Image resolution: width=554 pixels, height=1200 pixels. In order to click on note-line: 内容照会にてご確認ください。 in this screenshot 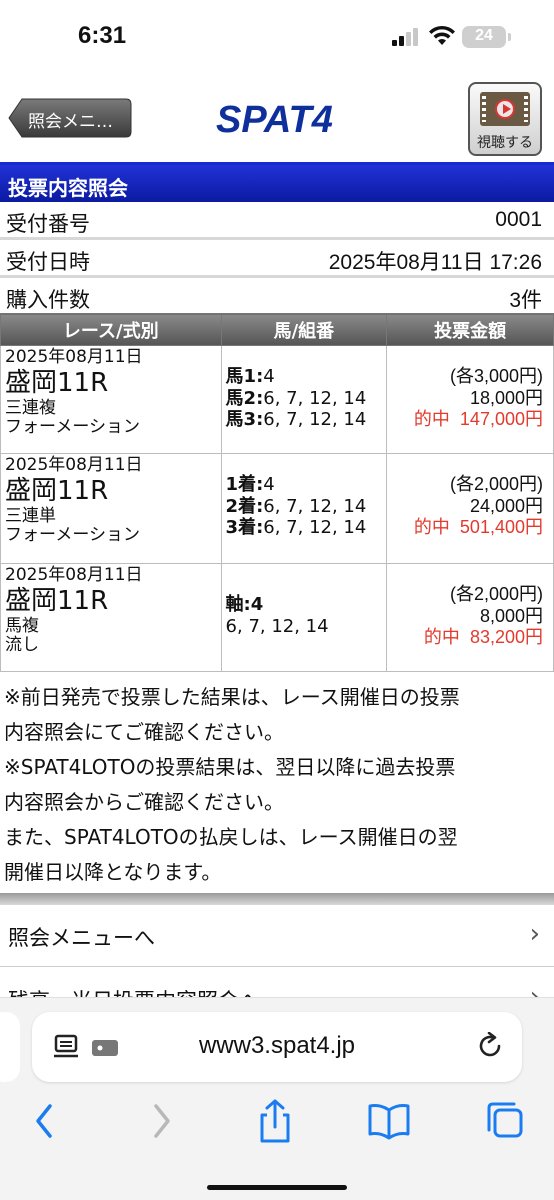, I will do `click(144, 732)`.